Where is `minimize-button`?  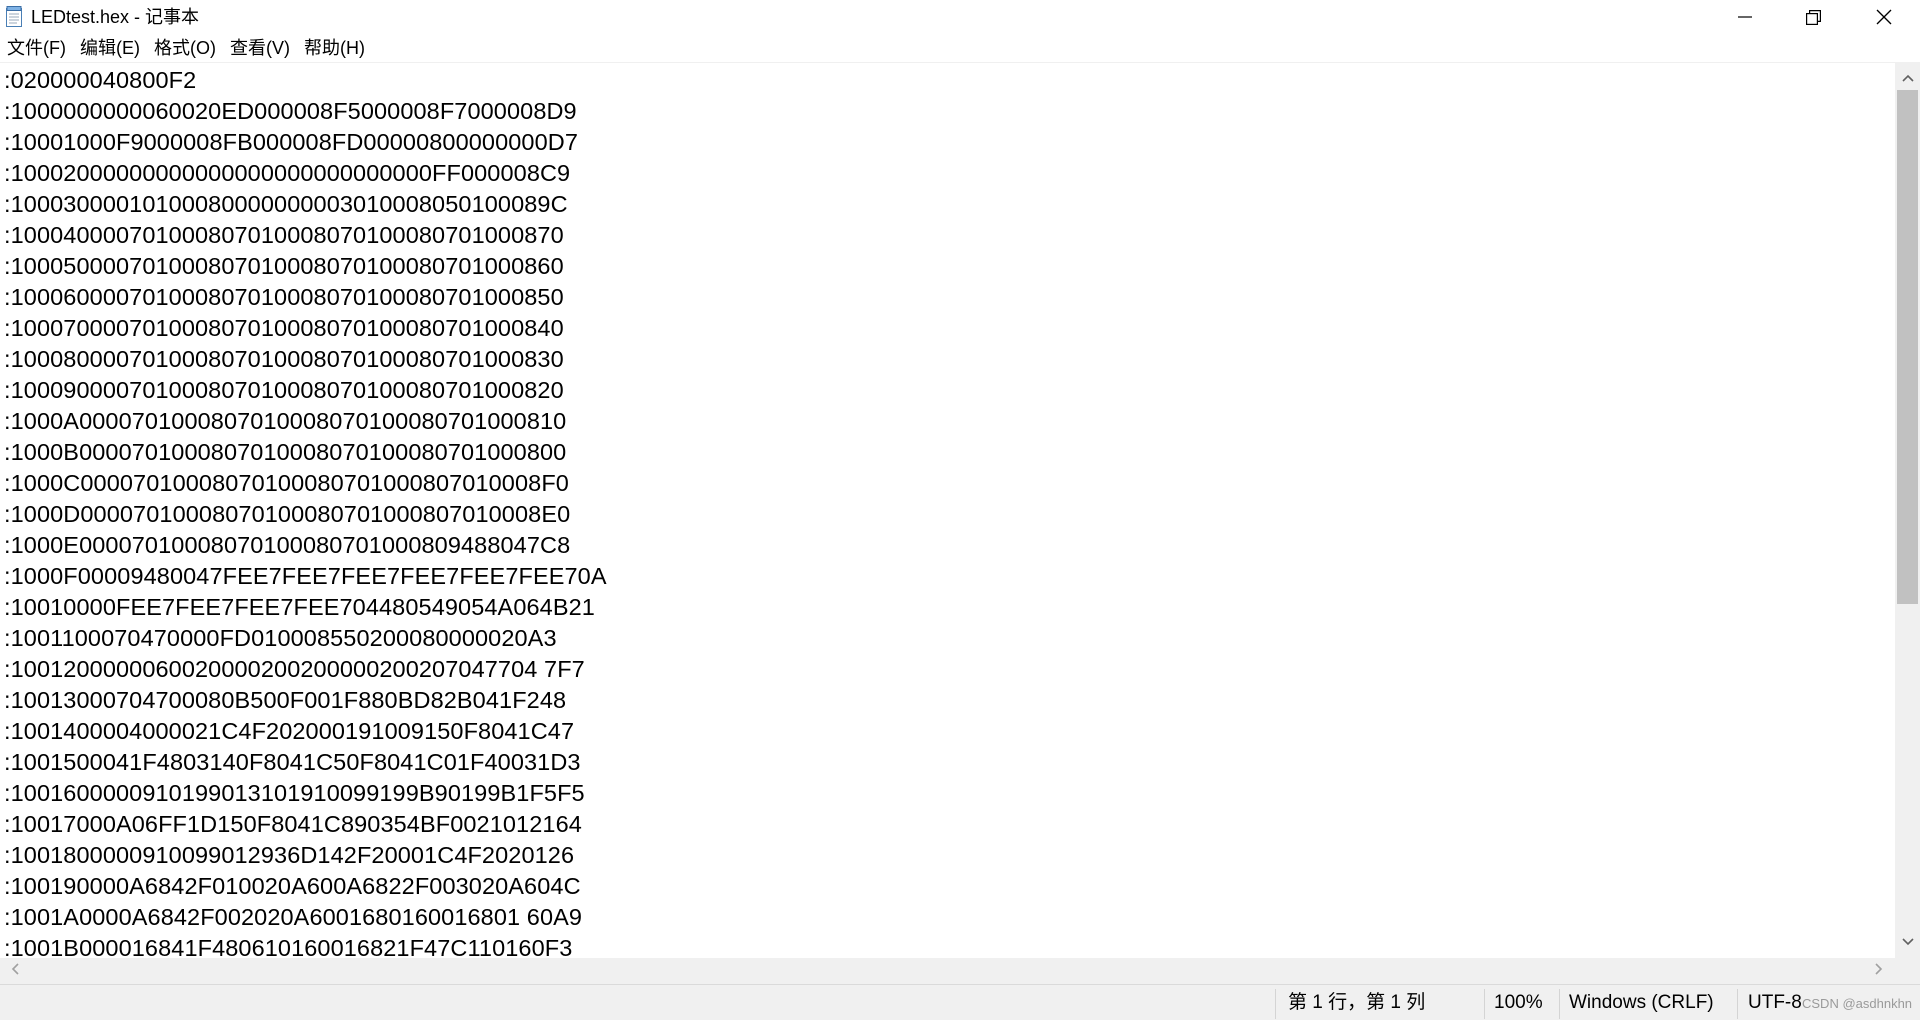
minimize-button is located at coordinates (1745, 17).